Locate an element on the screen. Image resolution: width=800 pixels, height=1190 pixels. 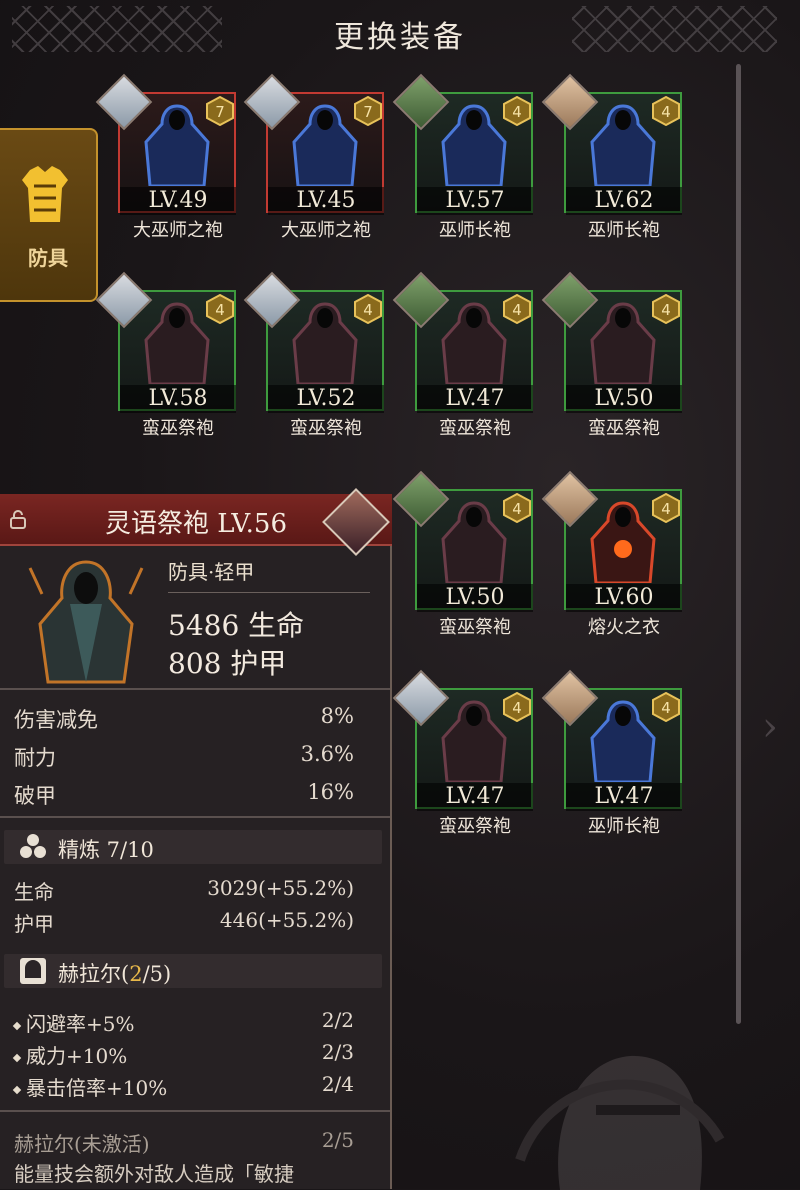
level-label: LV.52 is located at coordinates (326, 399).